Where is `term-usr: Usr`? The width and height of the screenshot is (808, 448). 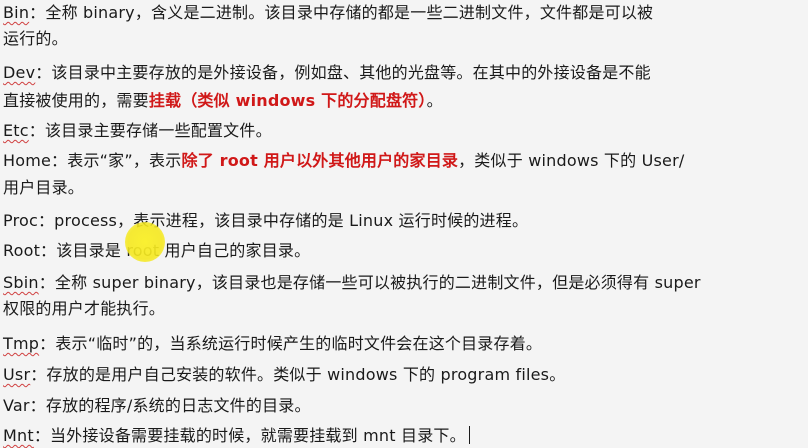
term-usr: Usr is located at coordinates (17, 374).